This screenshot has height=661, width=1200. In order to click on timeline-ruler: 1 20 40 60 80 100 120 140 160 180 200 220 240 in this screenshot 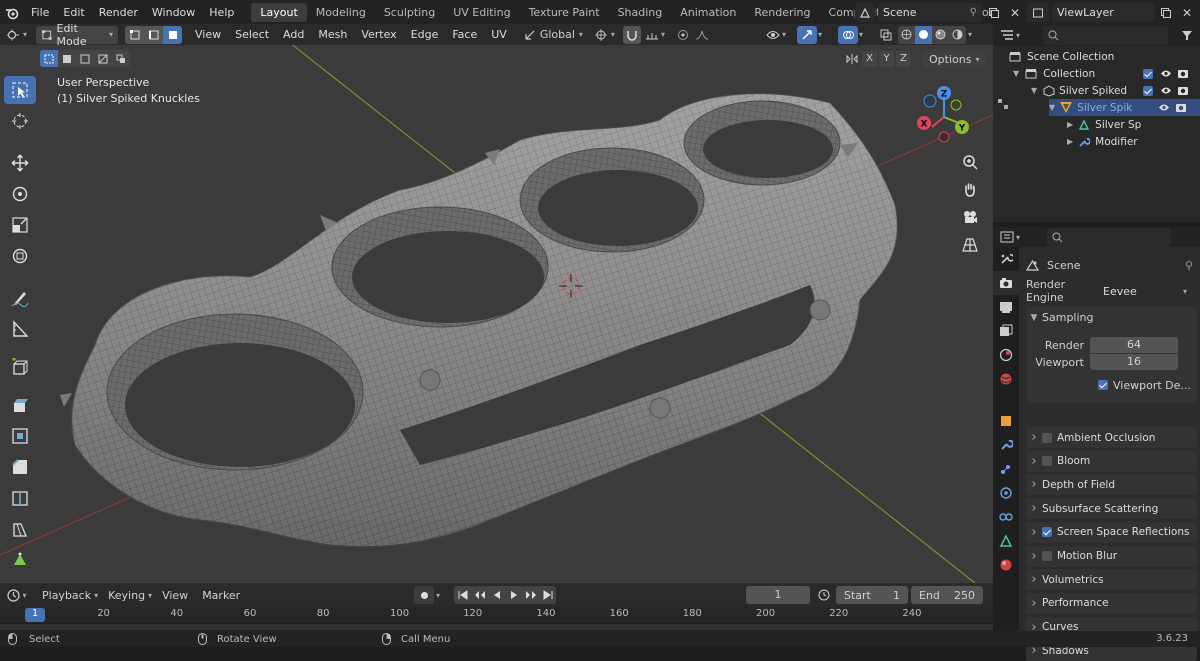, I will do `click(496, 619)`.